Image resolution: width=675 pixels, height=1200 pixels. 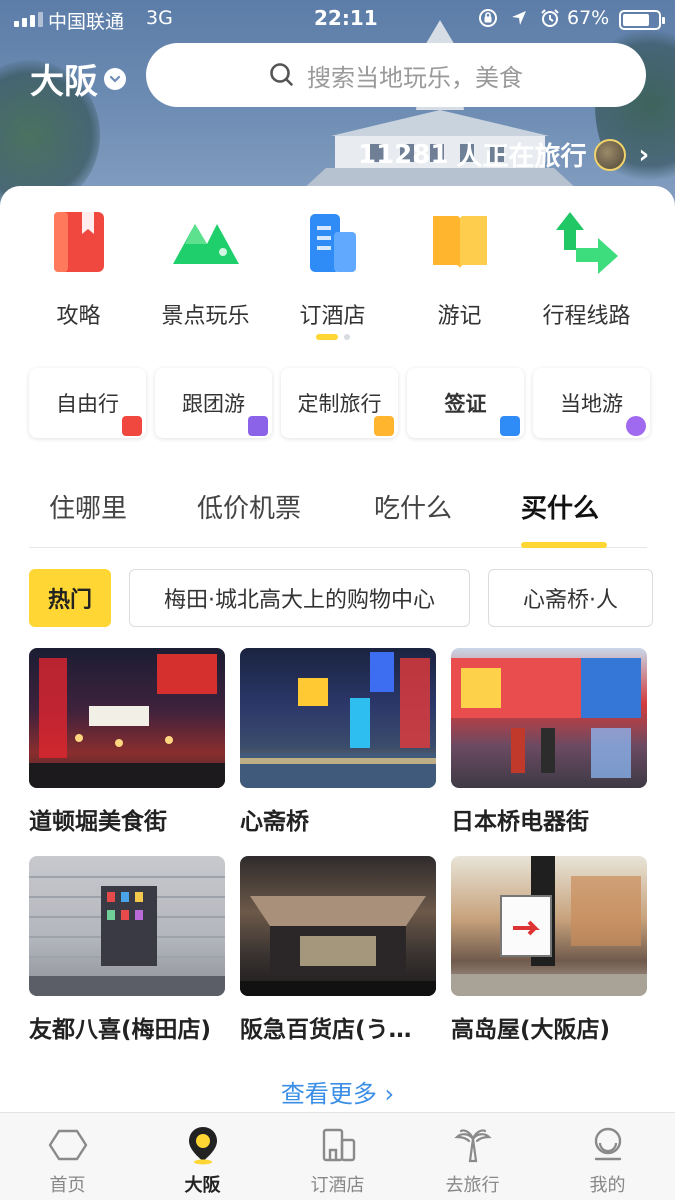 What do you see at coordinates (205, 316) in the screenshot?
I see `entry-label: 景点玩乐` at bounding box center [205, 316].